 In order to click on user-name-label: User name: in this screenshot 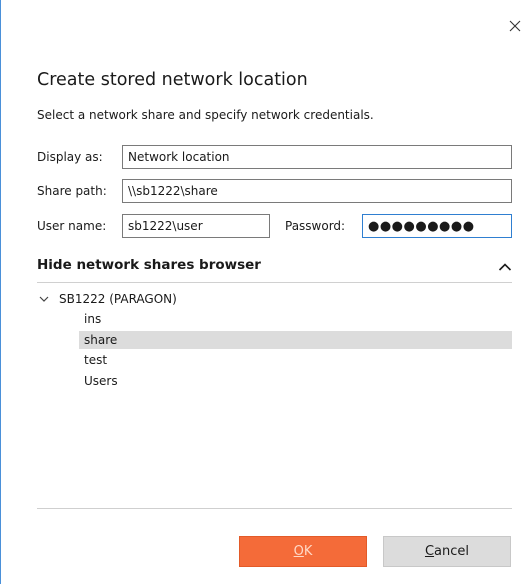, I will do `click(72, 226)`.